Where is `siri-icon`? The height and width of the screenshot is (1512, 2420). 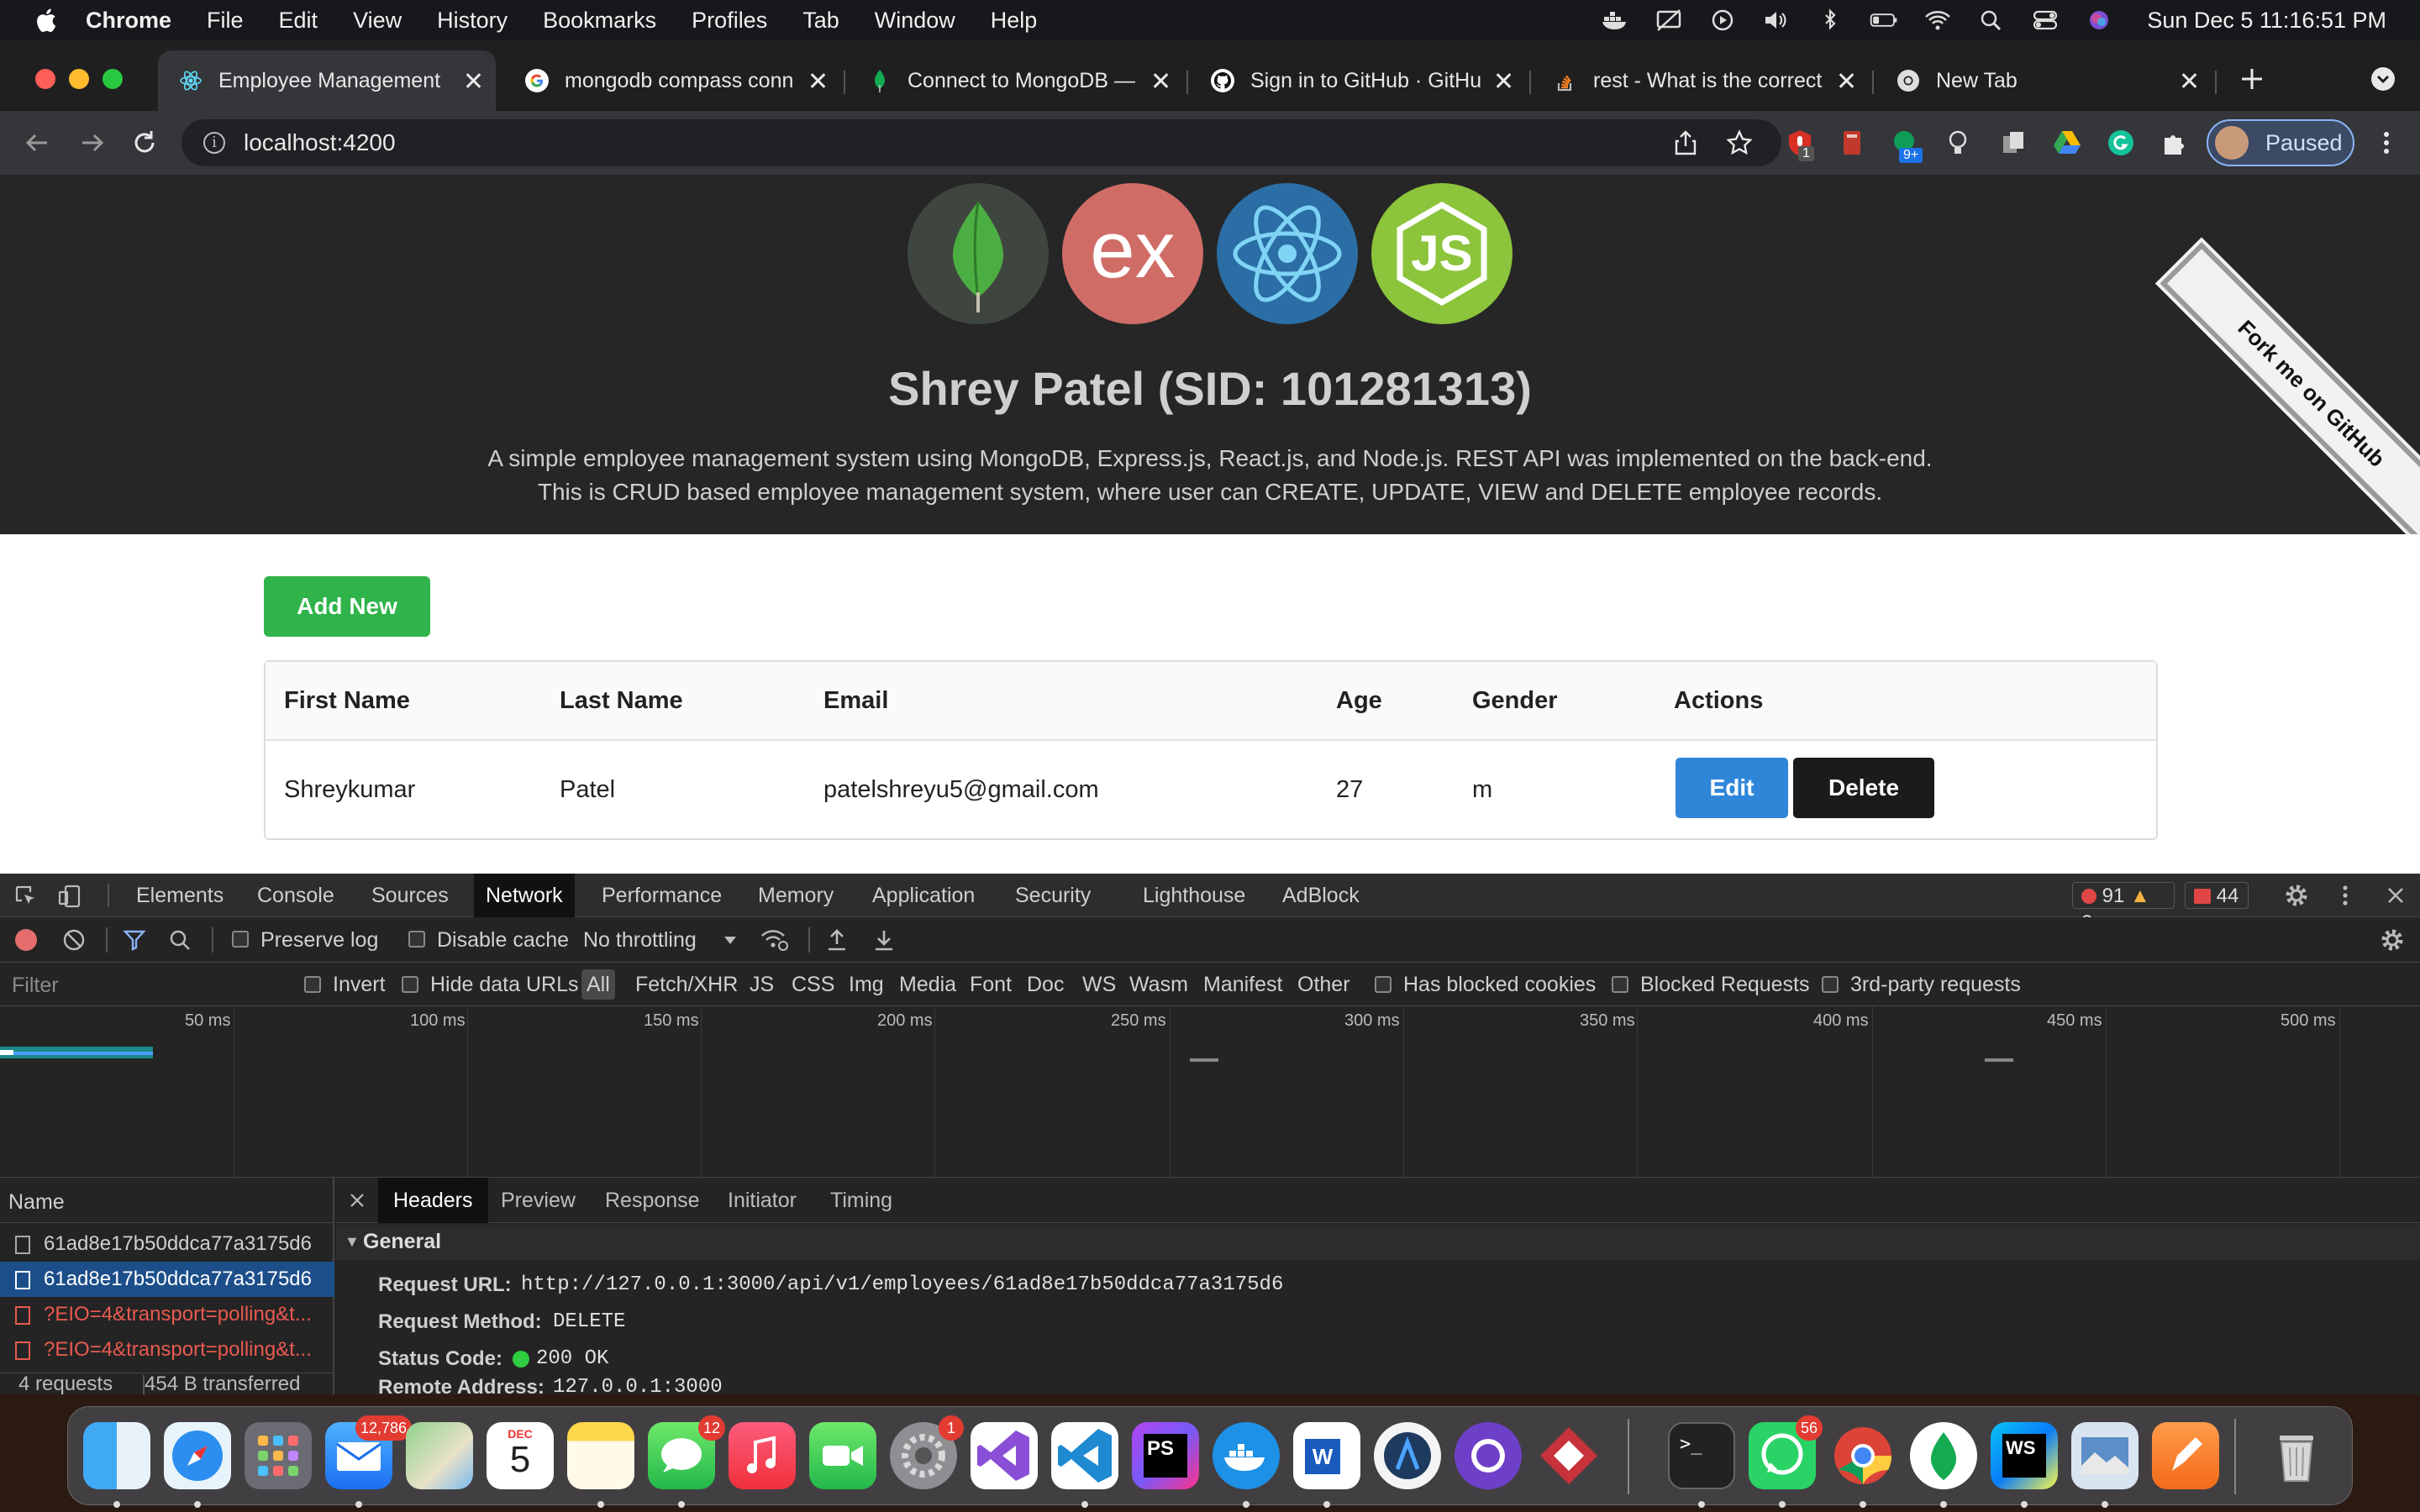
siri-icon is located at coordinates (2099, 20).